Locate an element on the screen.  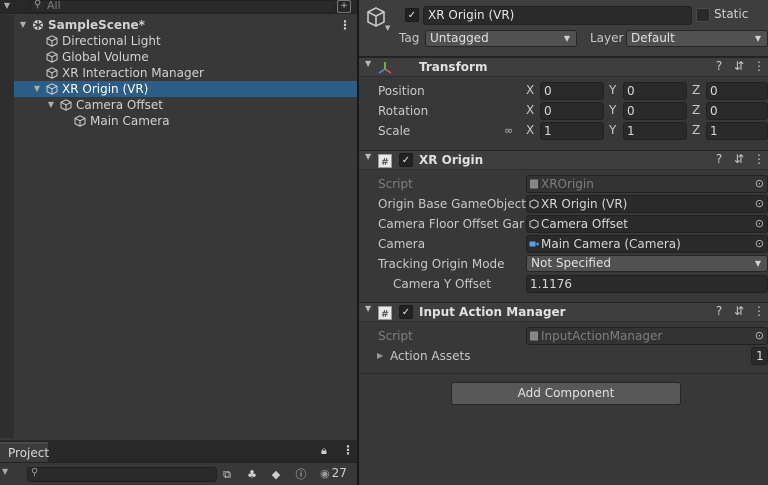
hierarchy-item-label: XR Origin (VR) is located at coordinates (105, 89).